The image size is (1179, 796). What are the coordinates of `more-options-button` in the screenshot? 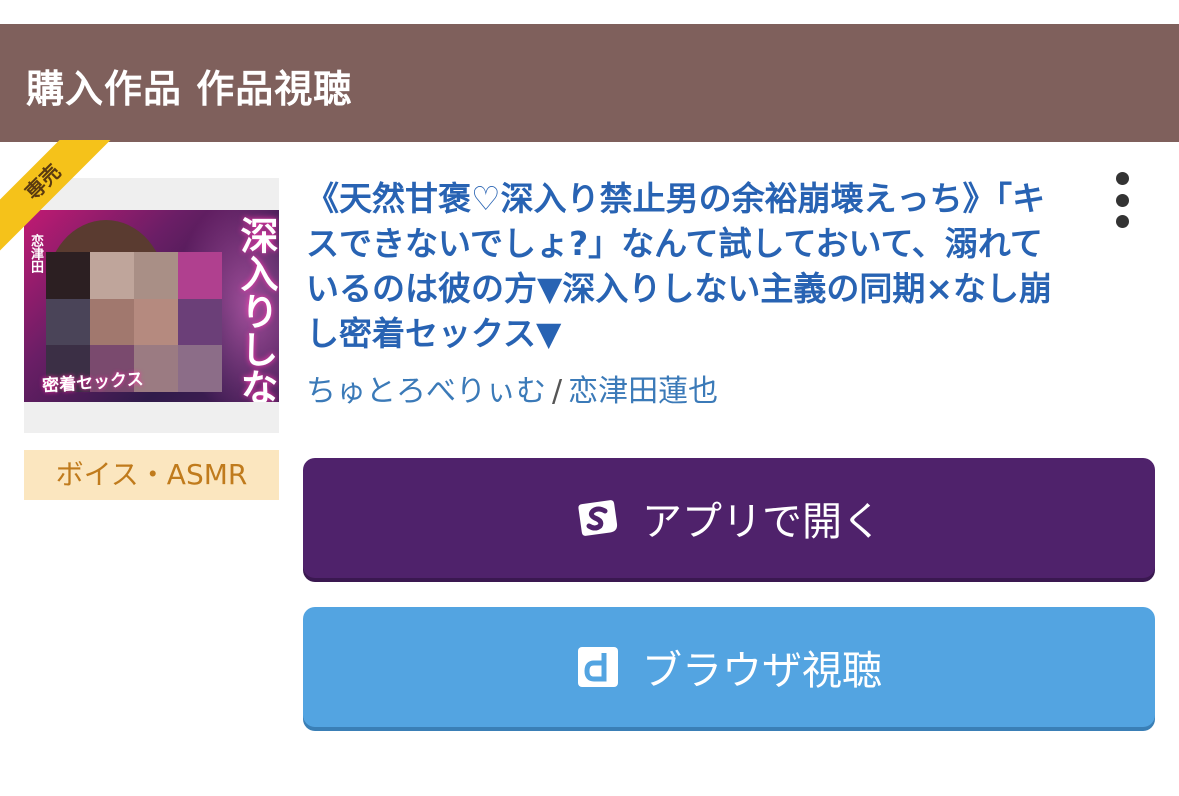 It's located at (1122, 200).